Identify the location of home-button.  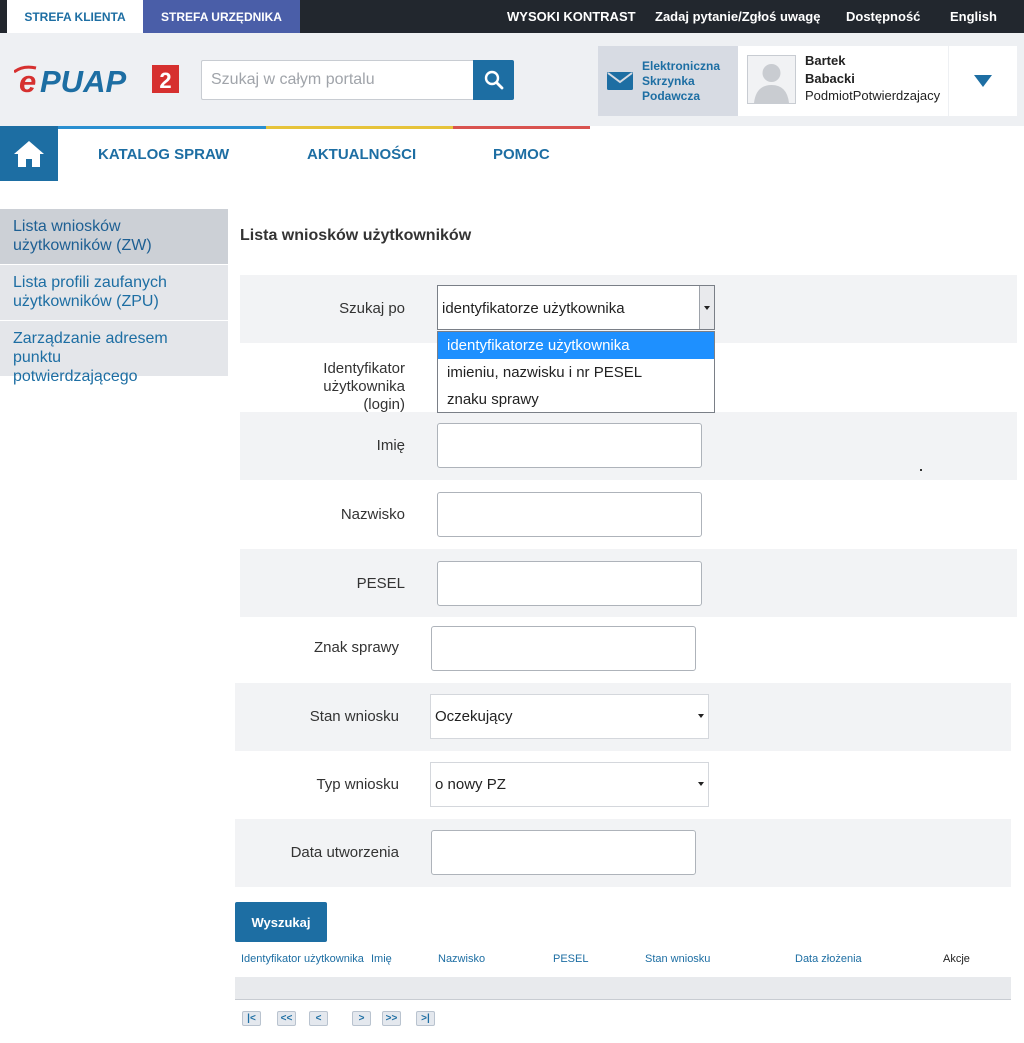
(29, 153).